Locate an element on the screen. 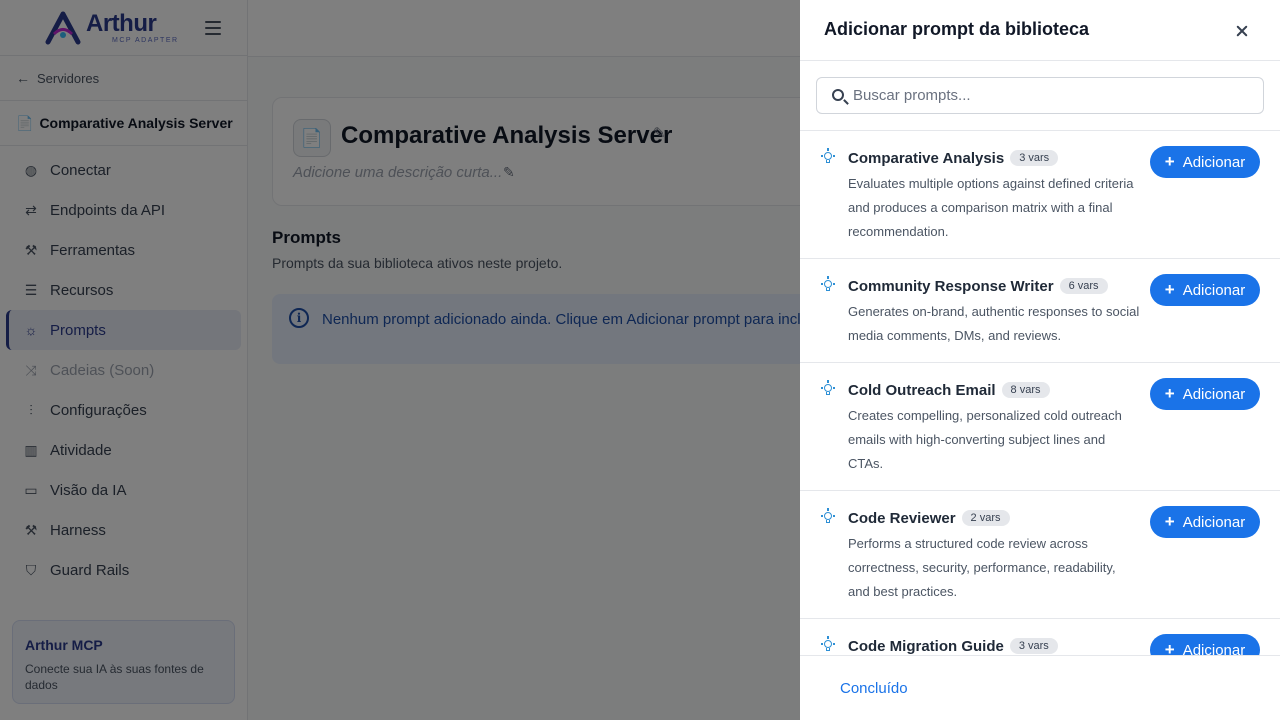 The width and height of the screenshot is (1280, 720). drawer-title: Adicionar prompt da biblioteca is located at coordinates (957, 29).